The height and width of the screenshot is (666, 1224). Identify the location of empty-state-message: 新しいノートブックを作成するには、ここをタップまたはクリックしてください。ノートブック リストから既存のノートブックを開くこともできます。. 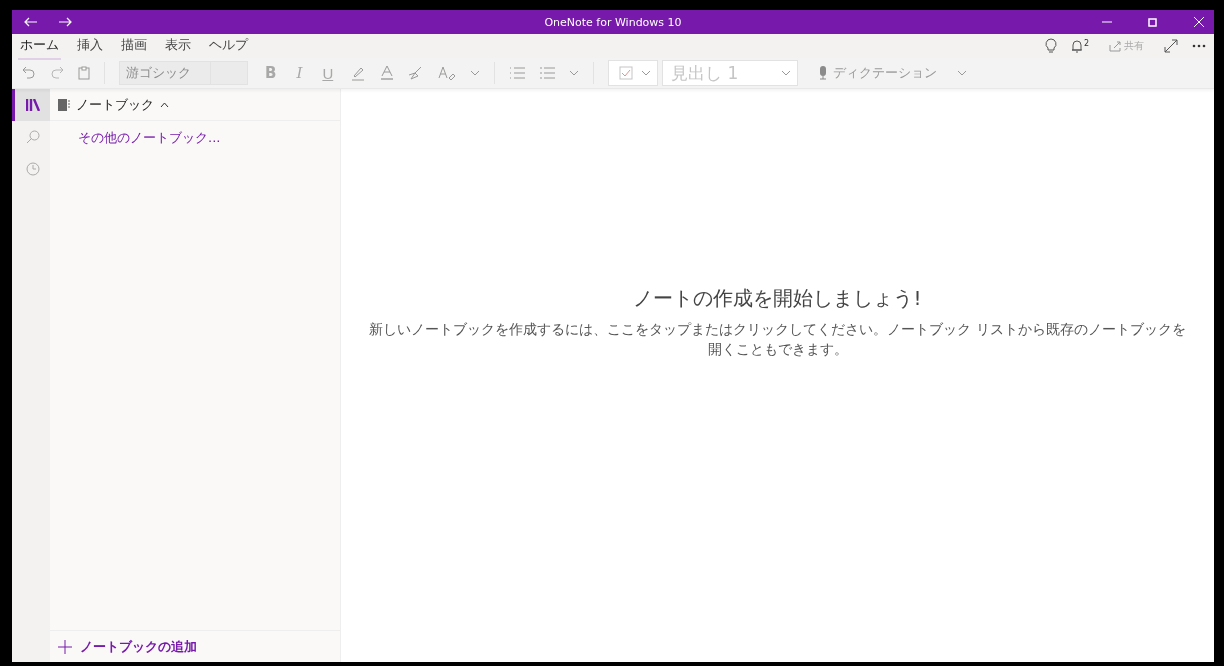
(777, 340).